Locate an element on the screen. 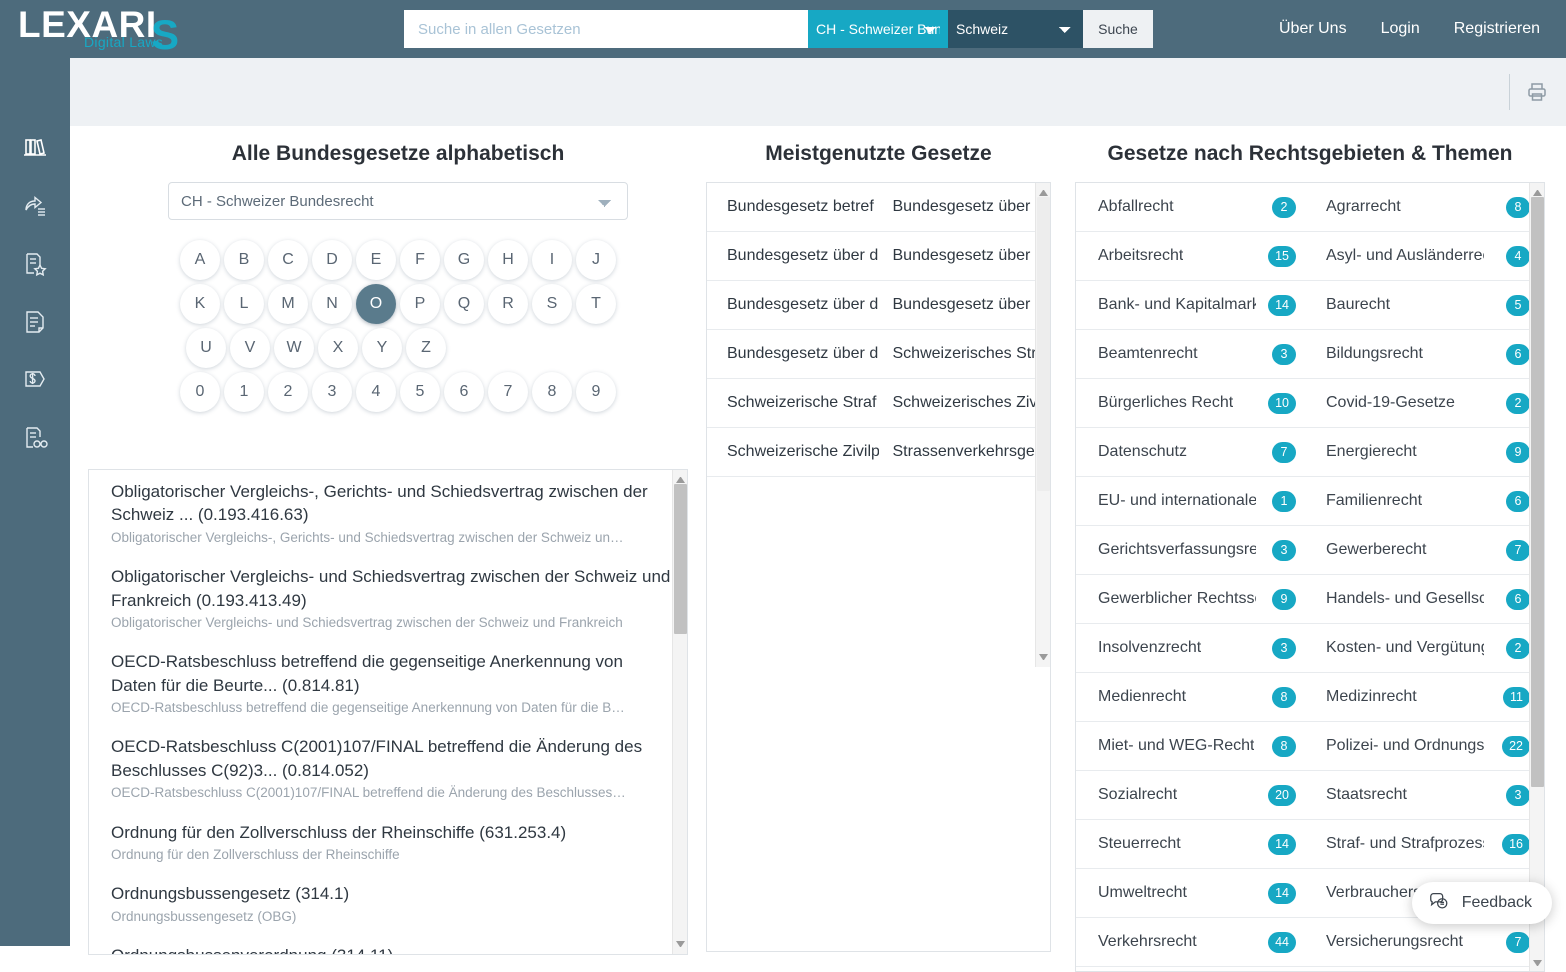 This screenshot has width=1566, height=972. letter-button-O: O is located at coordinates (376, 304).